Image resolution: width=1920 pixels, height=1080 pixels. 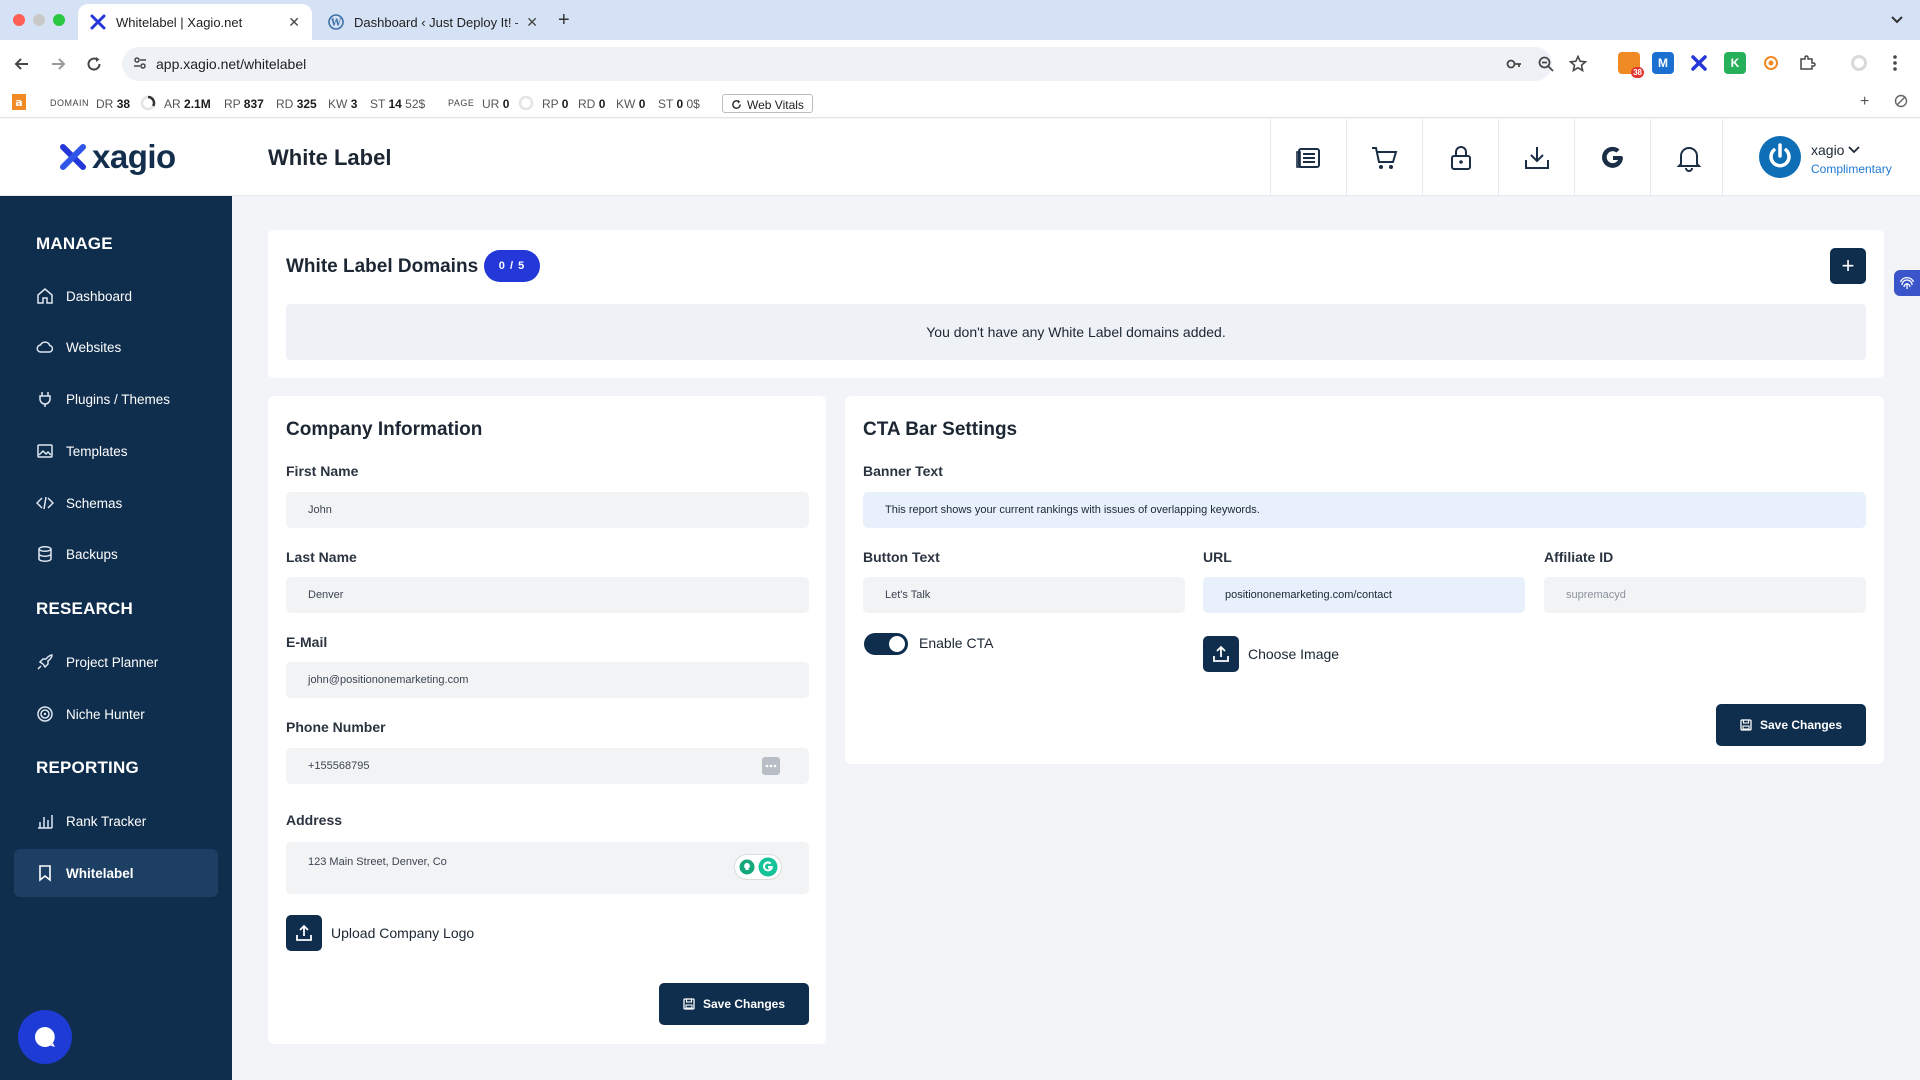 What do you see at coordinates (113, 104) in the screenshot?
I see `domain-dr: DR 38` at bounding box center [113, 104].